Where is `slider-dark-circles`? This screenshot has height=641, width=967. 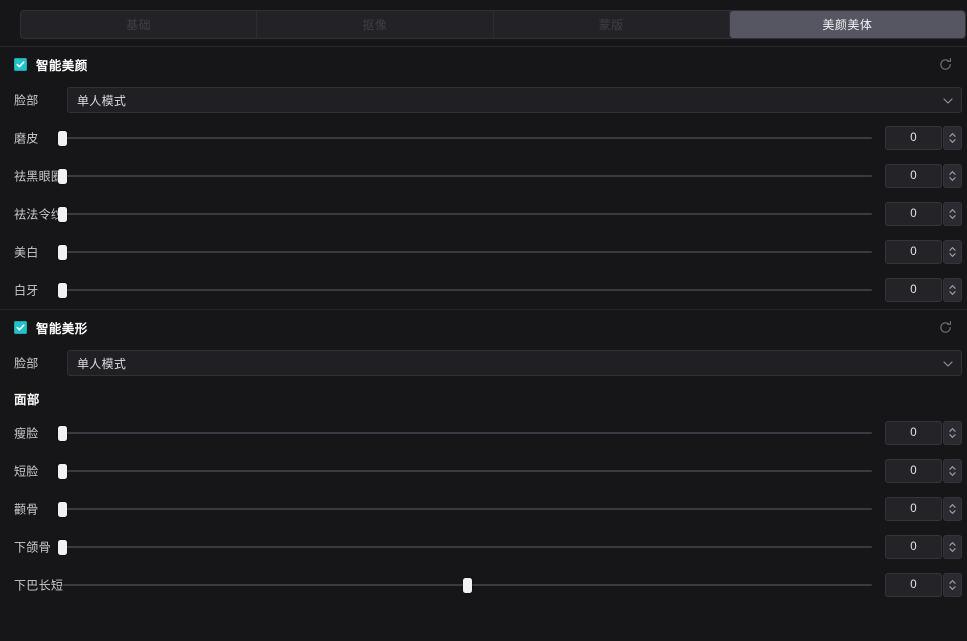
slider-dark-circles is located at coordinates (464, 176).